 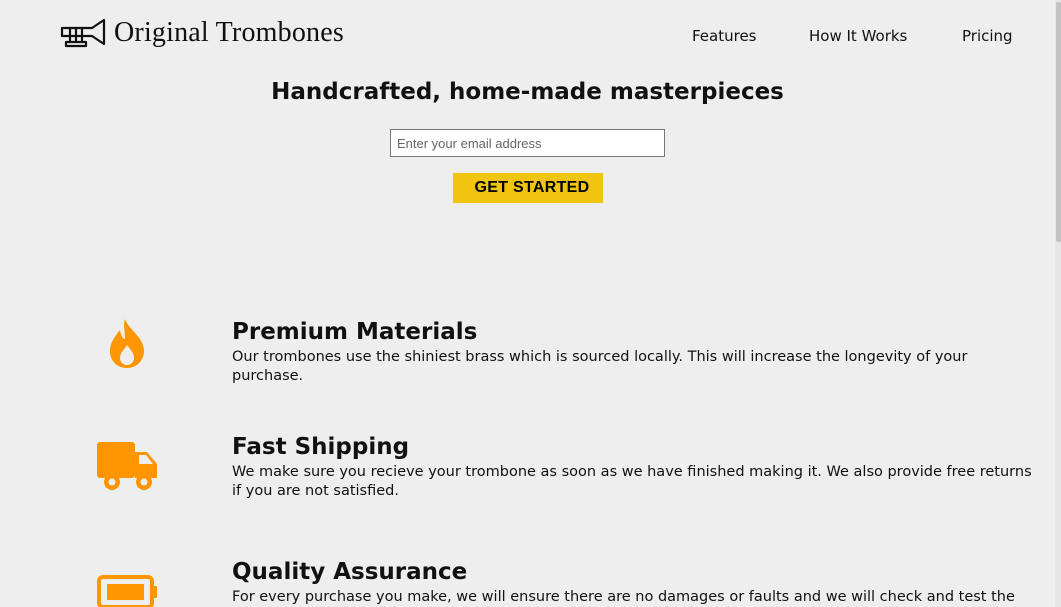 What do you see at coordinates (527, 143) in the screenshot?
I see `email-input` at bounding box center [527, 143].